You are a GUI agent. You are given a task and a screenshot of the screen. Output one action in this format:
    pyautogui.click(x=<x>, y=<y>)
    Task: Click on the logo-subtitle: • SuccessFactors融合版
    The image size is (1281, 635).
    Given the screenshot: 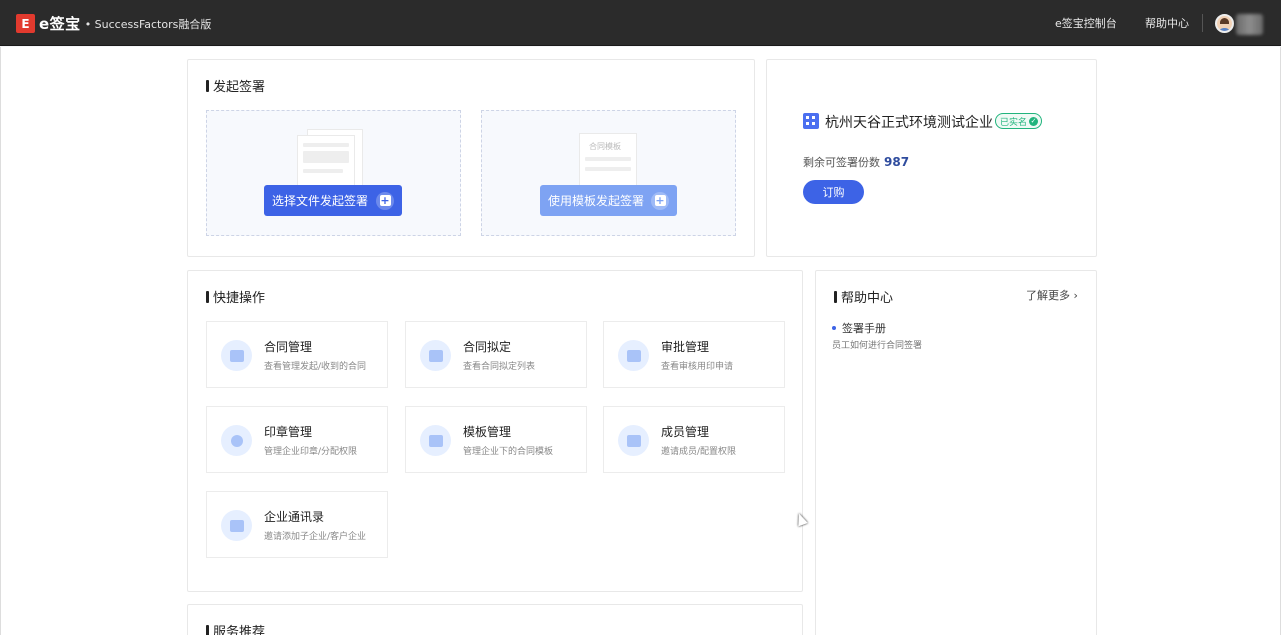 What is the action you would take?
    pyautogui.click(x=148, y=24)
    